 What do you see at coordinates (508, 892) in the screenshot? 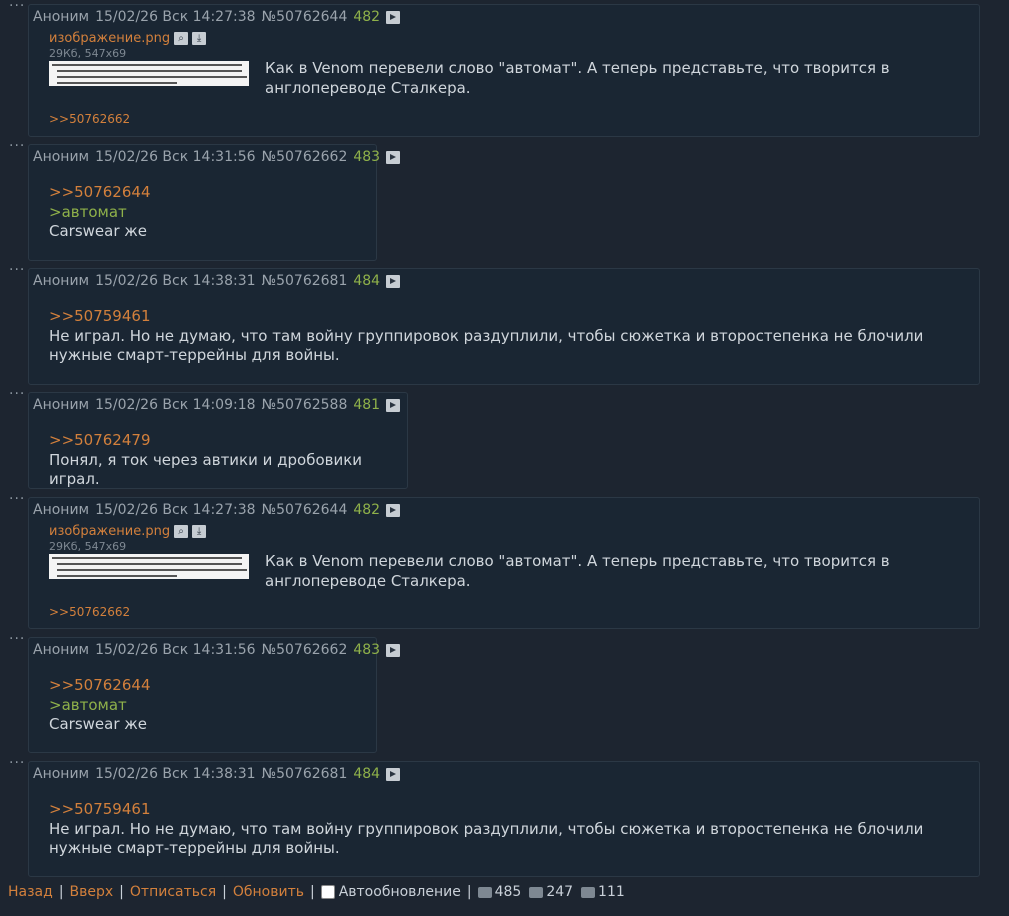
I see `posts-count: 485` at bounding box center [508, 892].